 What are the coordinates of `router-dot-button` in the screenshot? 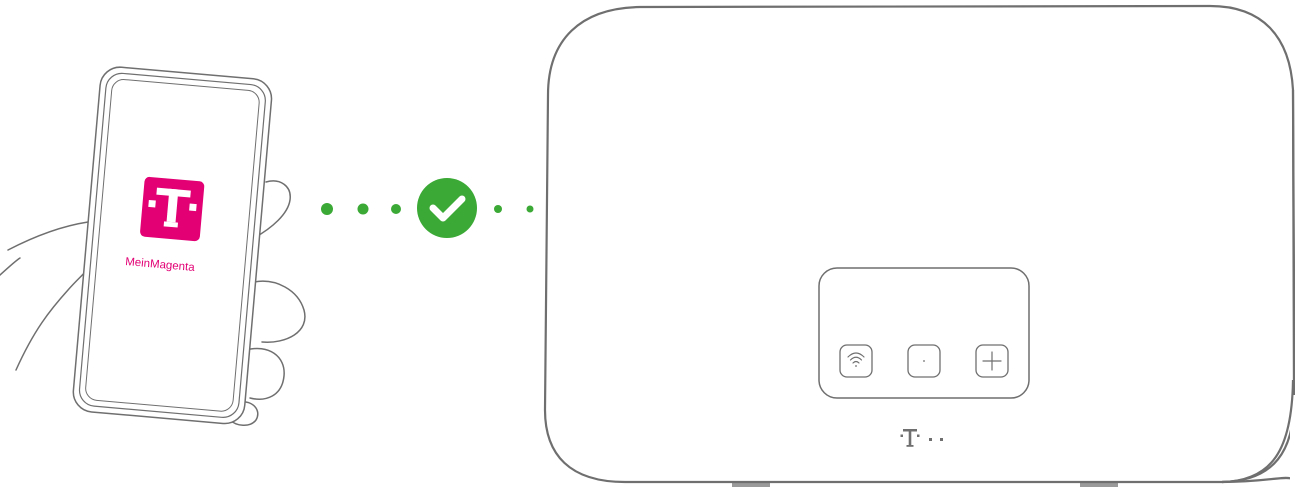 It's located at (924, 361).